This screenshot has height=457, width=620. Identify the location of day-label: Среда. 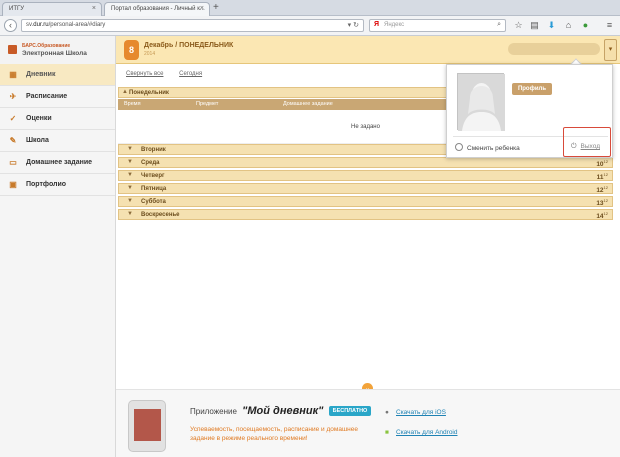
(150, 163).